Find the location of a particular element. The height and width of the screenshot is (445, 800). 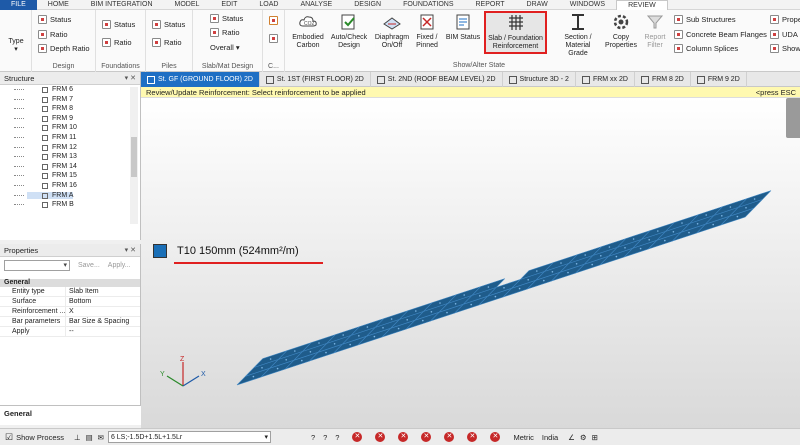

menu-analyse: ANALYSE is located at coordinates (316, 5).